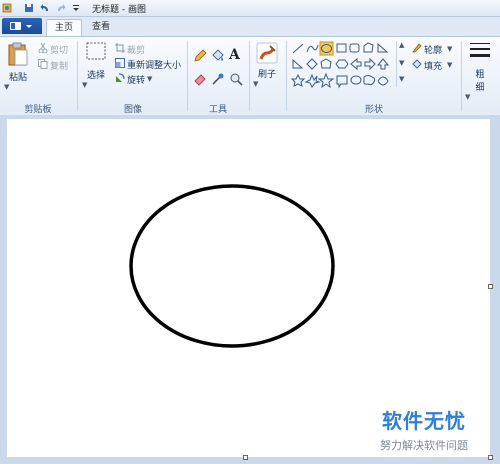 This screenshot has height=464, width=500. What do you see at coordinates (490, 457) in the screenshot?
I see `canvas-resize-handle-corner` at bounding box center [490, 457].